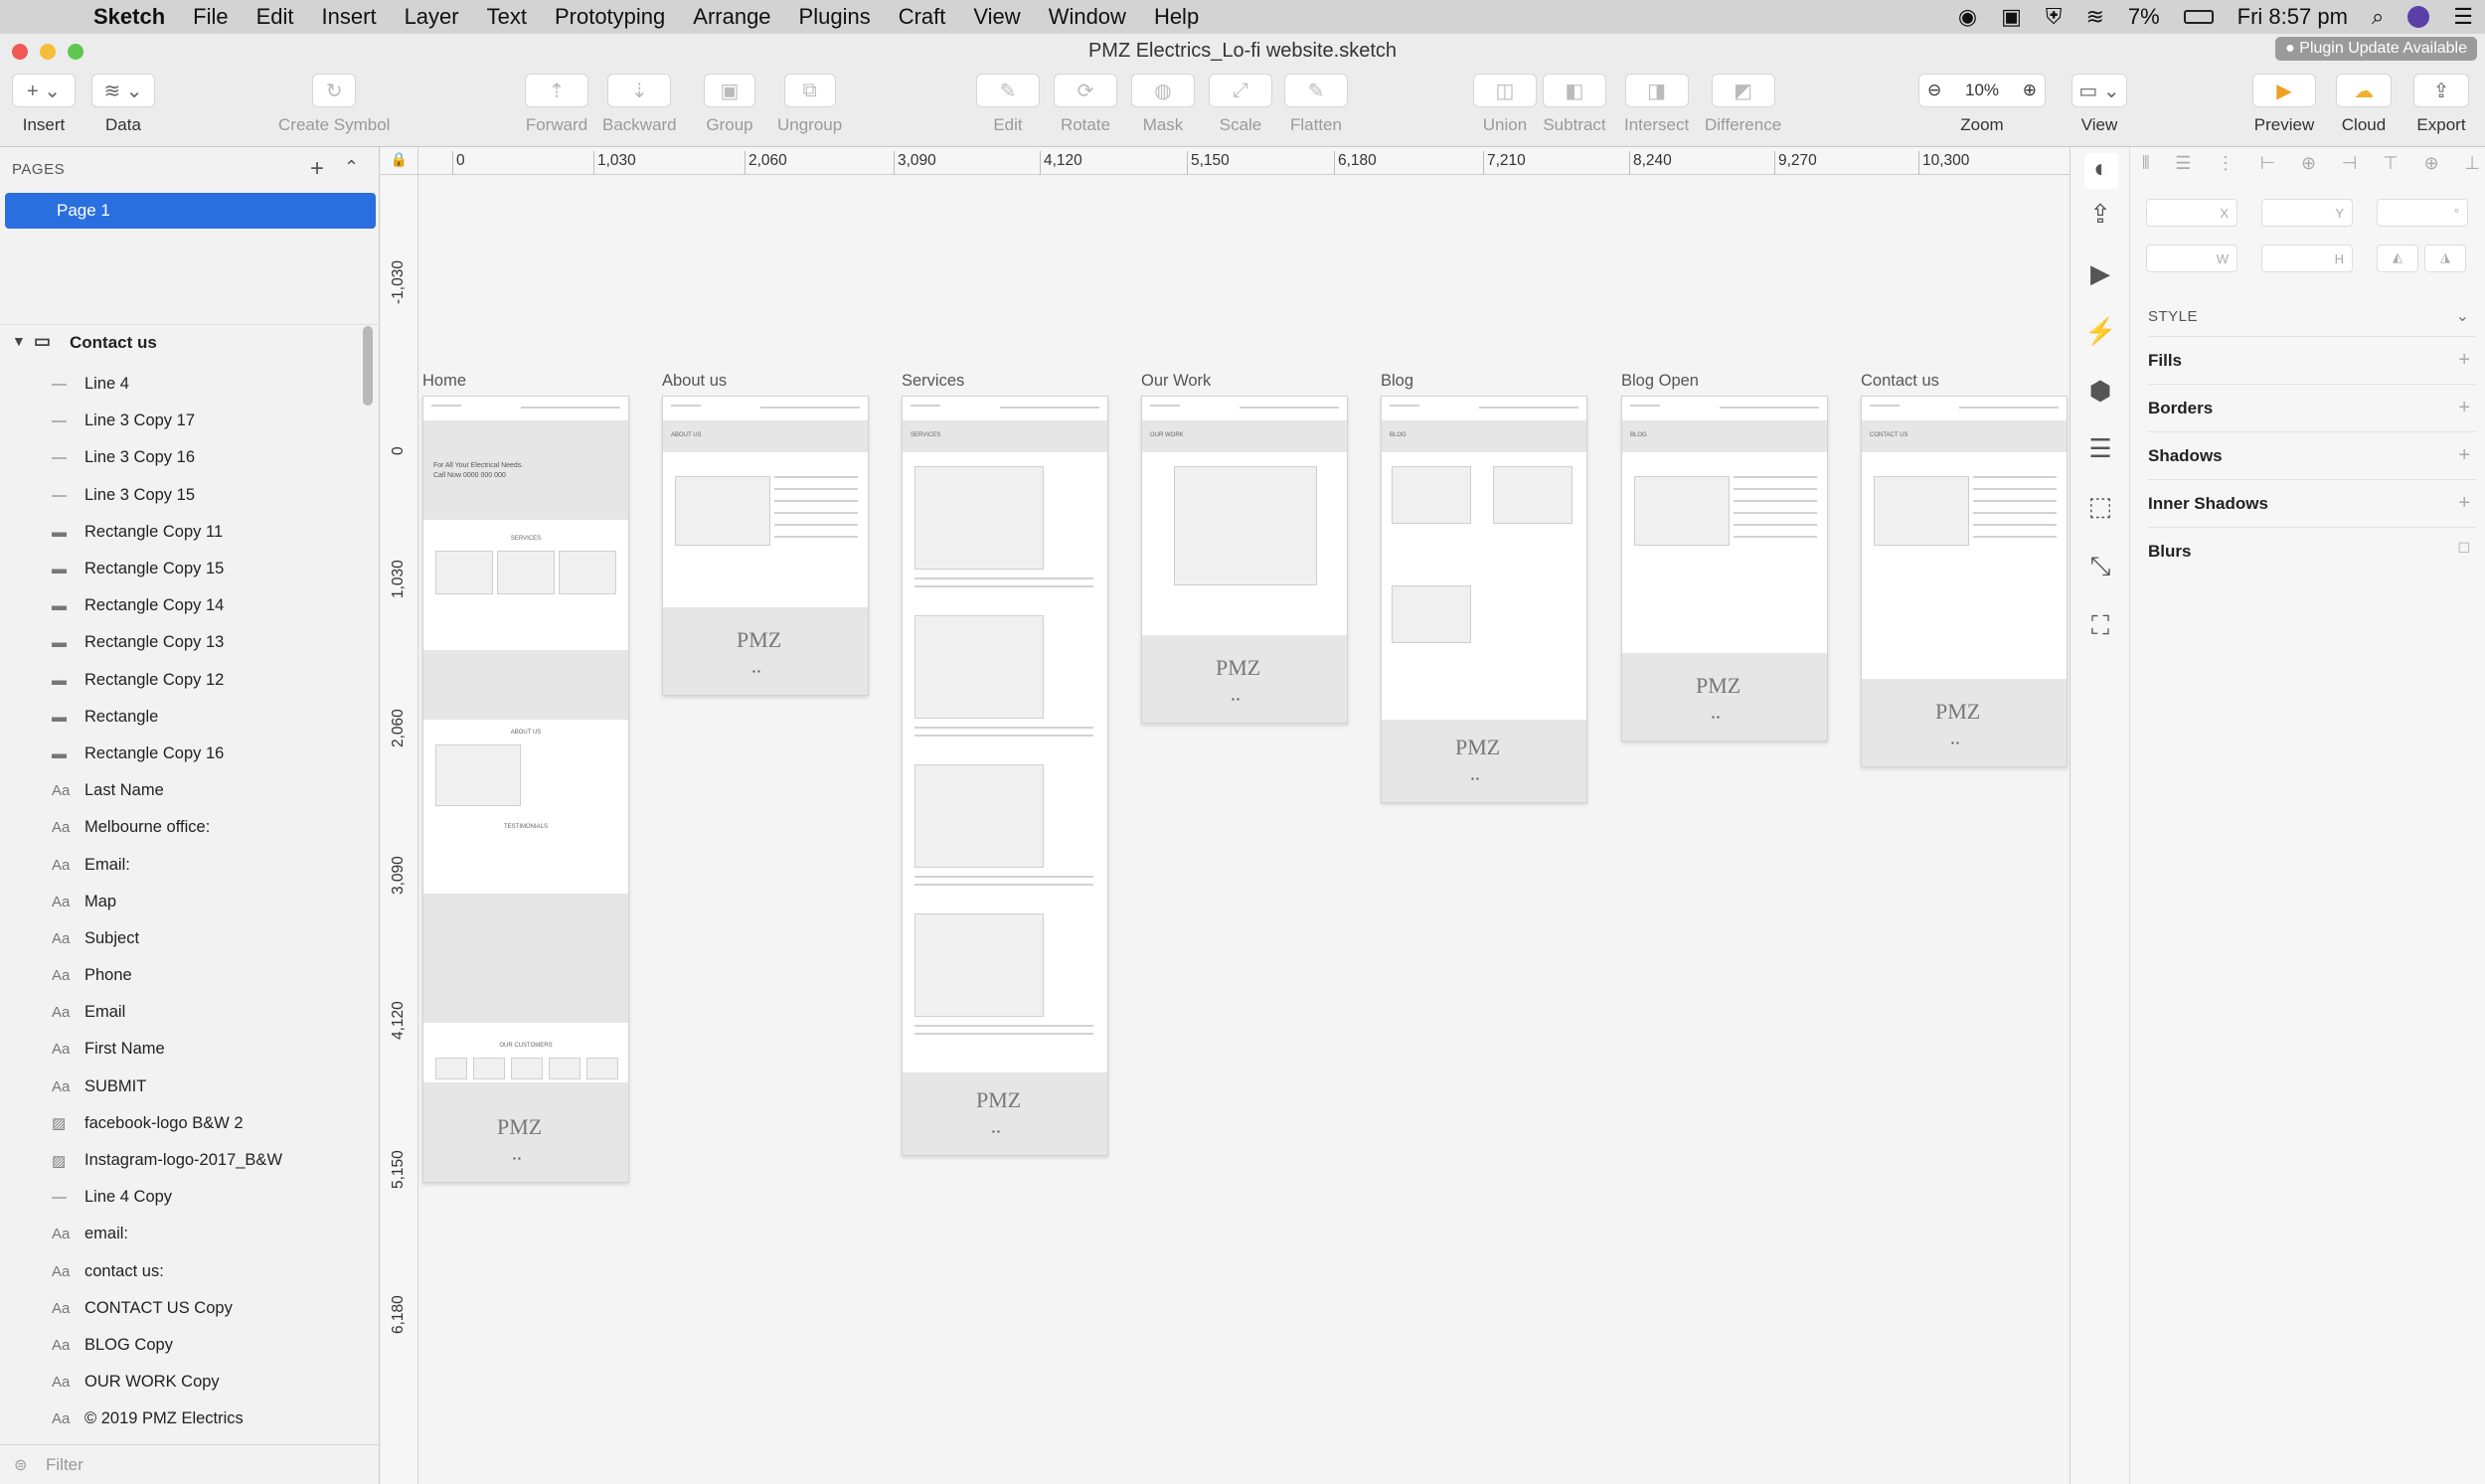 This screenshot has width=2485, height=1484. What do you see at coordinates (922, 17) in the screenshot?
I see `menu-craft: Craft` at bounding box center [922, 17].